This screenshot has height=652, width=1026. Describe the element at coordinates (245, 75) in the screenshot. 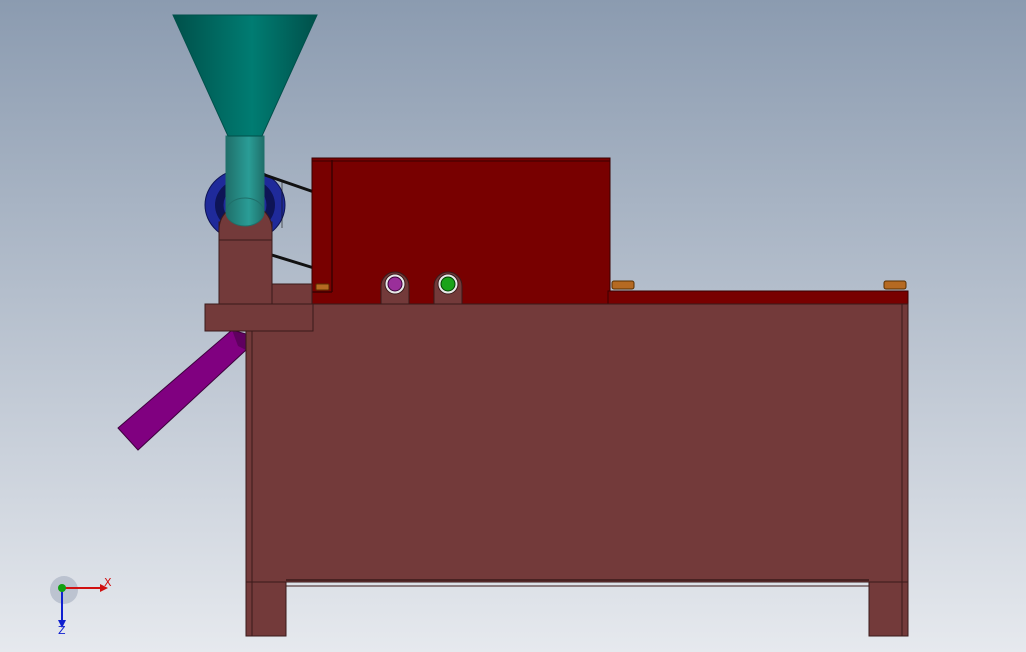

I see `funnel-hopper-icon` at that location.